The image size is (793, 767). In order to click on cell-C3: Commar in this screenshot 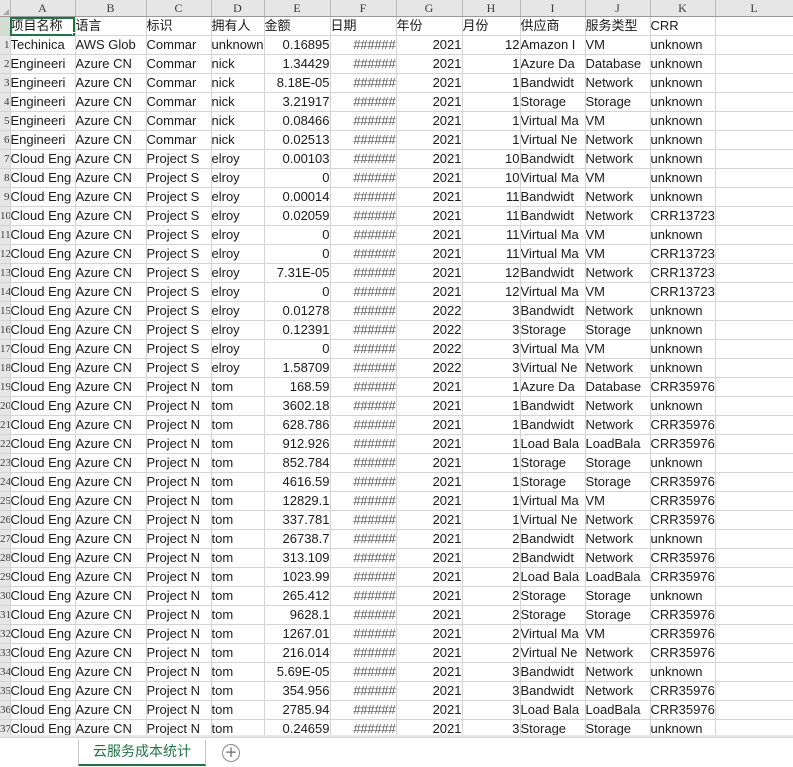, I will do `click(179, 64)`.